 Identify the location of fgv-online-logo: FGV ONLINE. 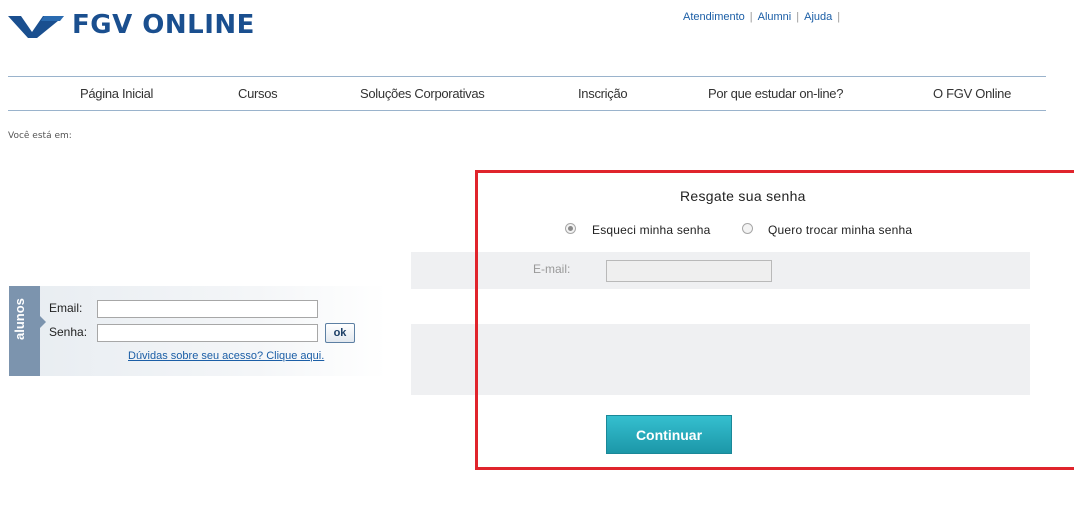
(131, 25).